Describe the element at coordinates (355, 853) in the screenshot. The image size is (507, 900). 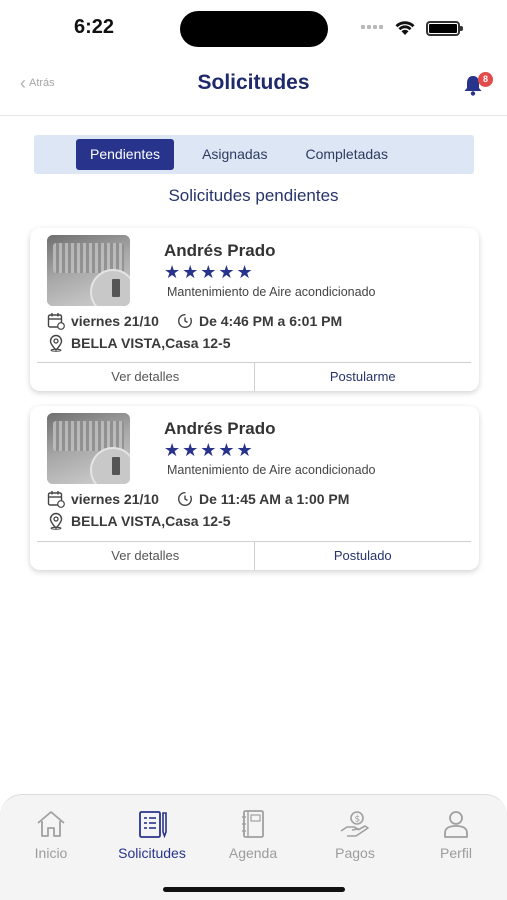
I see `nav-pagos-label: Pagos` at that location.